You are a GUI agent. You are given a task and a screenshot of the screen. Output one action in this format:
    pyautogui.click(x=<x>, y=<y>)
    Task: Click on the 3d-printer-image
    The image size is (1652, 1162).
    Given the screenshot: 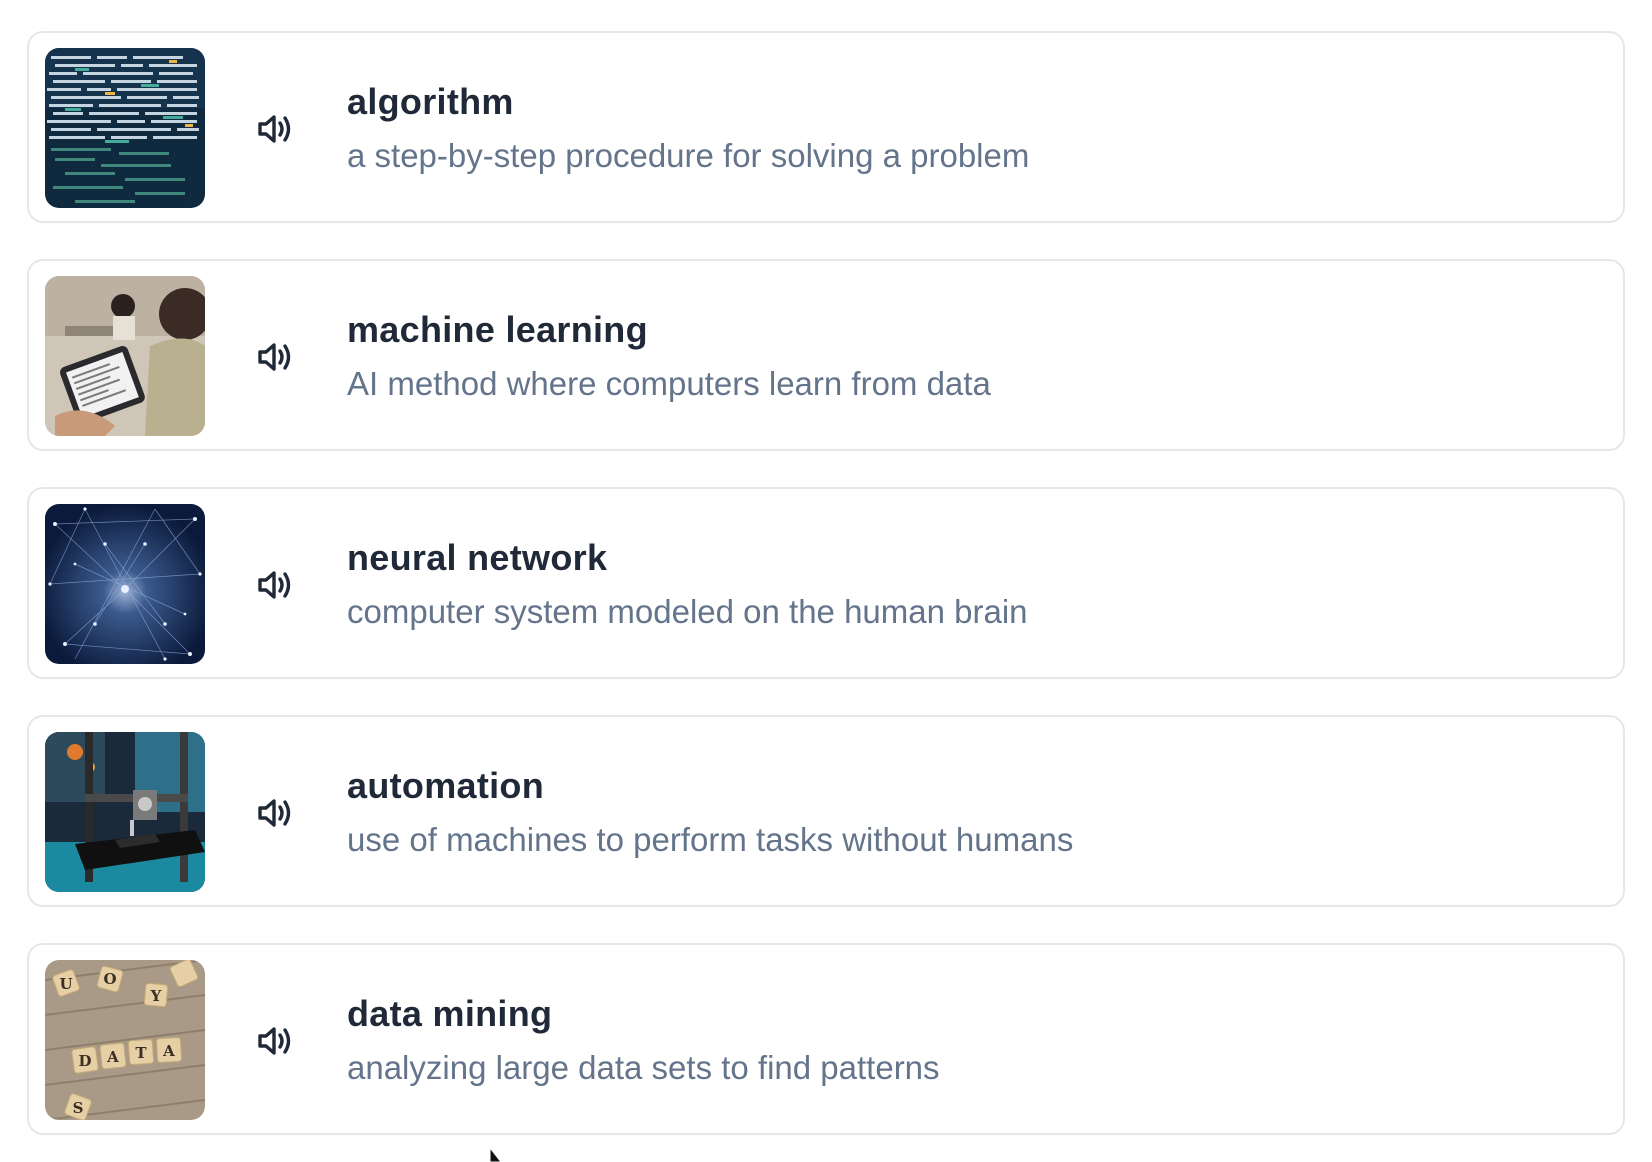 What is the action you would take?
    pyautogui.click(x=125, y=812)
    